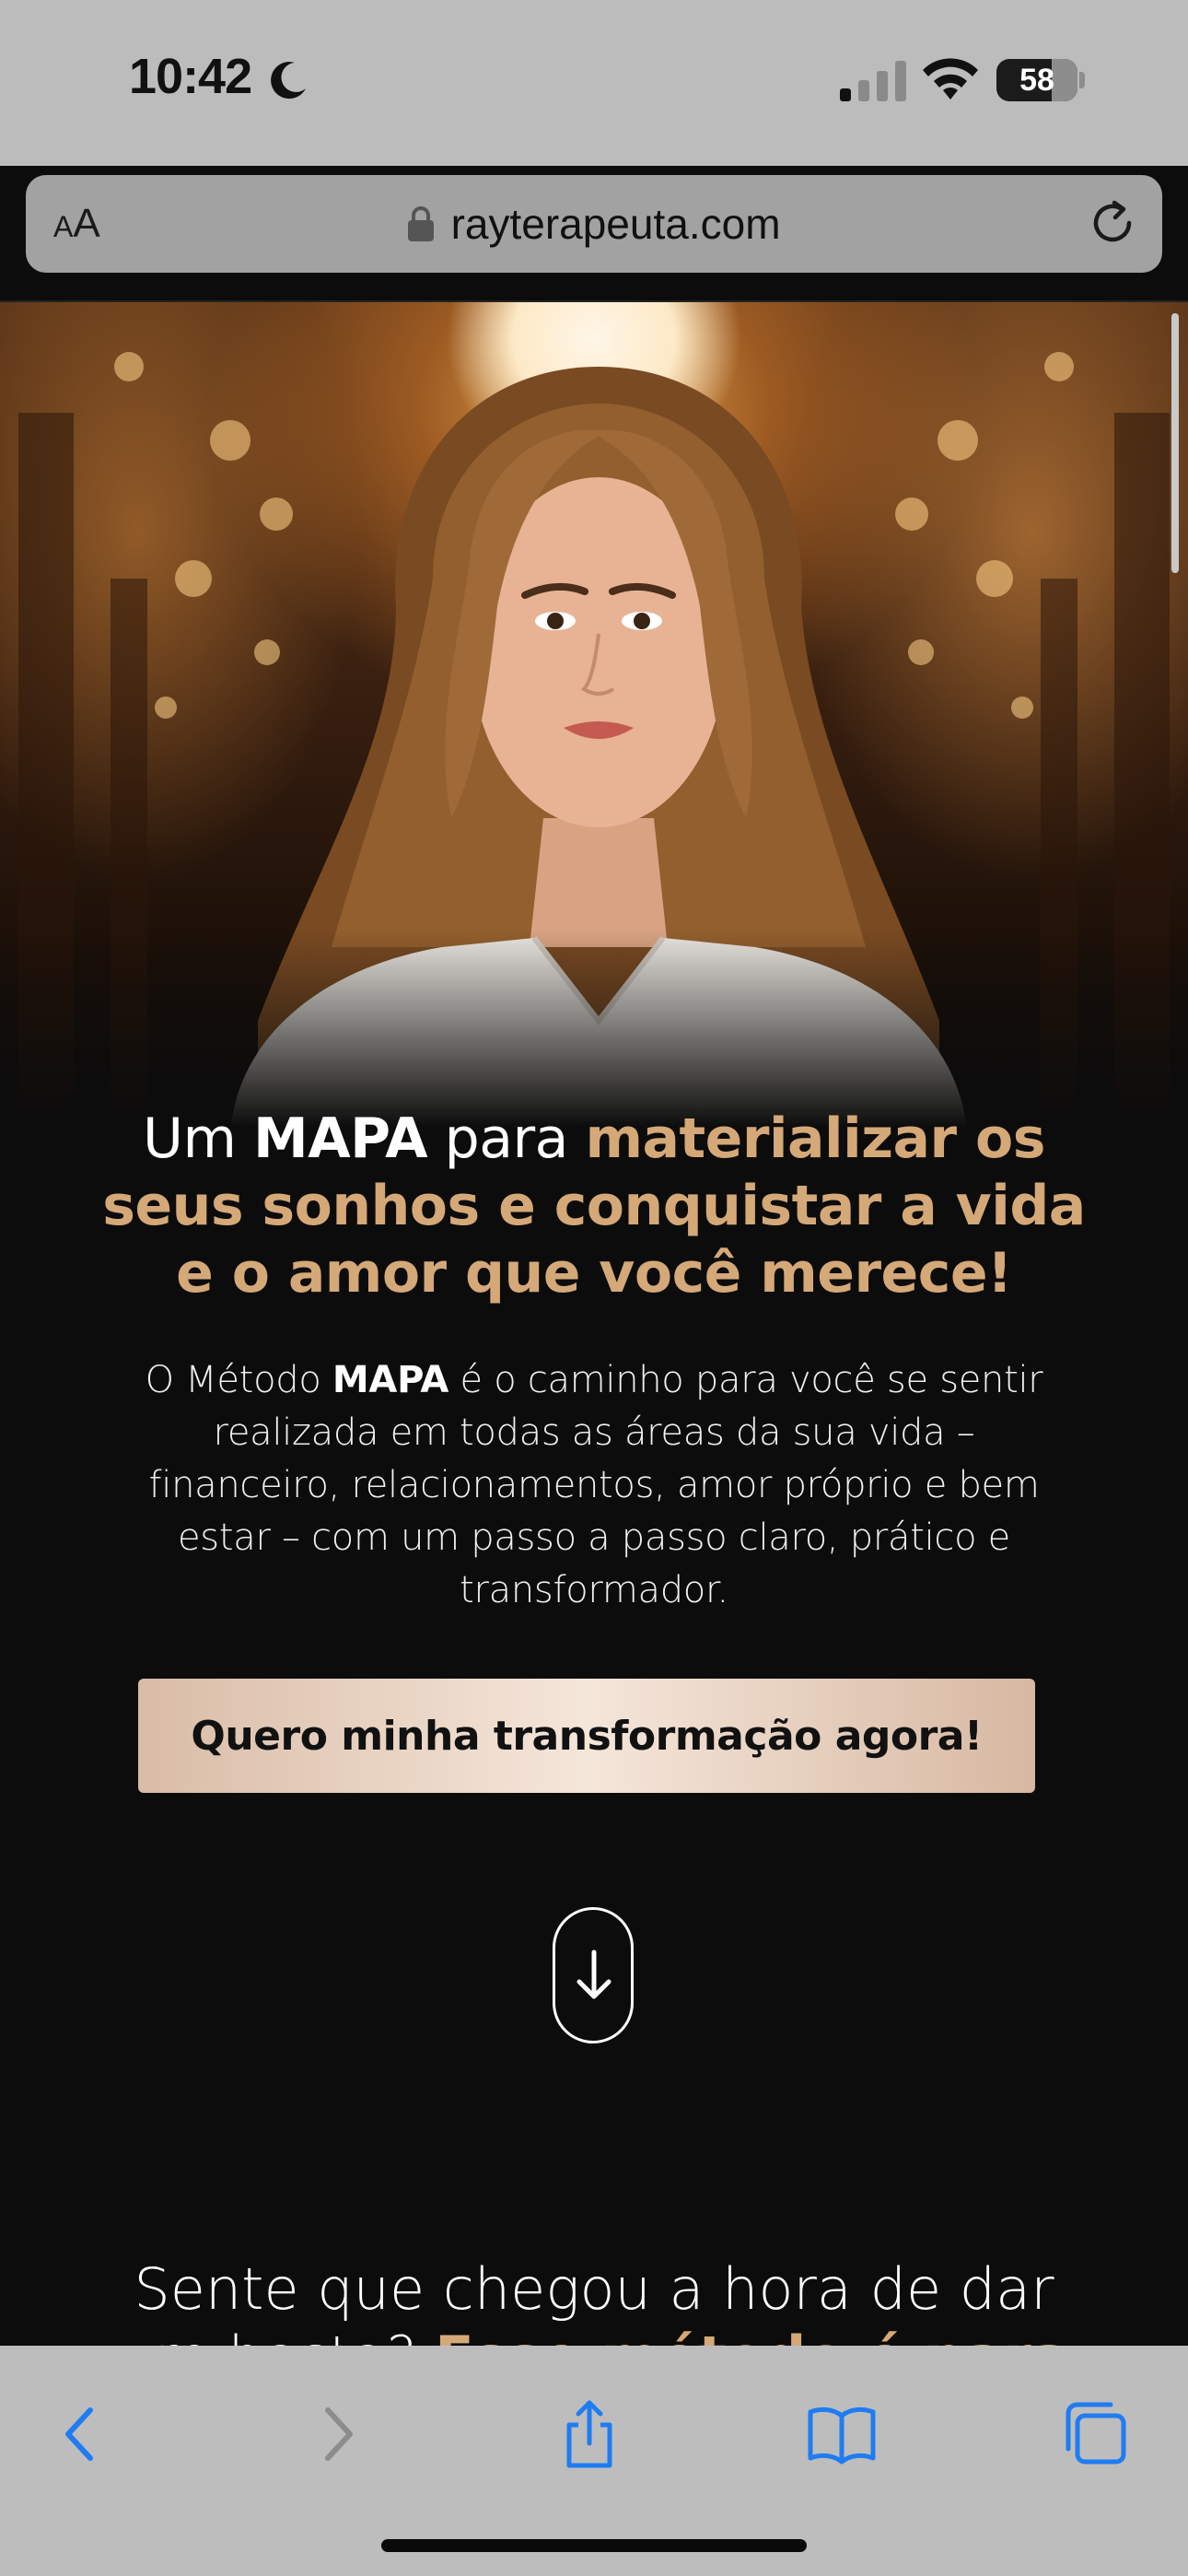 This screenshot has height=2576, width=1188. What do you see at coordinates (507, 1139) in the screenshot?
I see `headline-part3: para` at bounding box center [507, 1139].